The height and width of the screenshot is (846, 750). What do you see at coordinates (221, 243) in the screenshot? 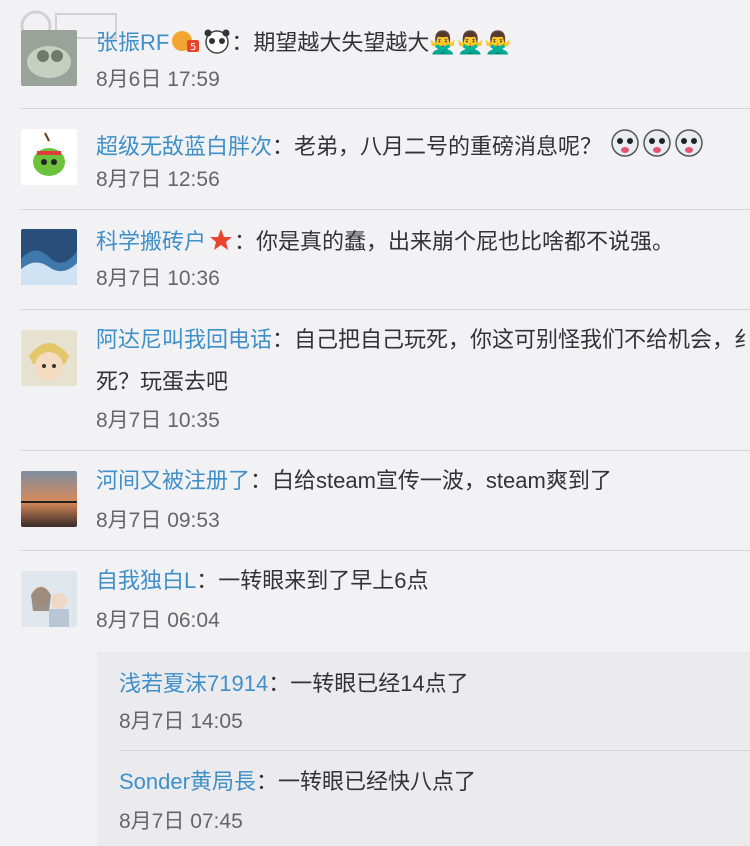
I see `star-badge-icon` at bounding box center [221, 243].